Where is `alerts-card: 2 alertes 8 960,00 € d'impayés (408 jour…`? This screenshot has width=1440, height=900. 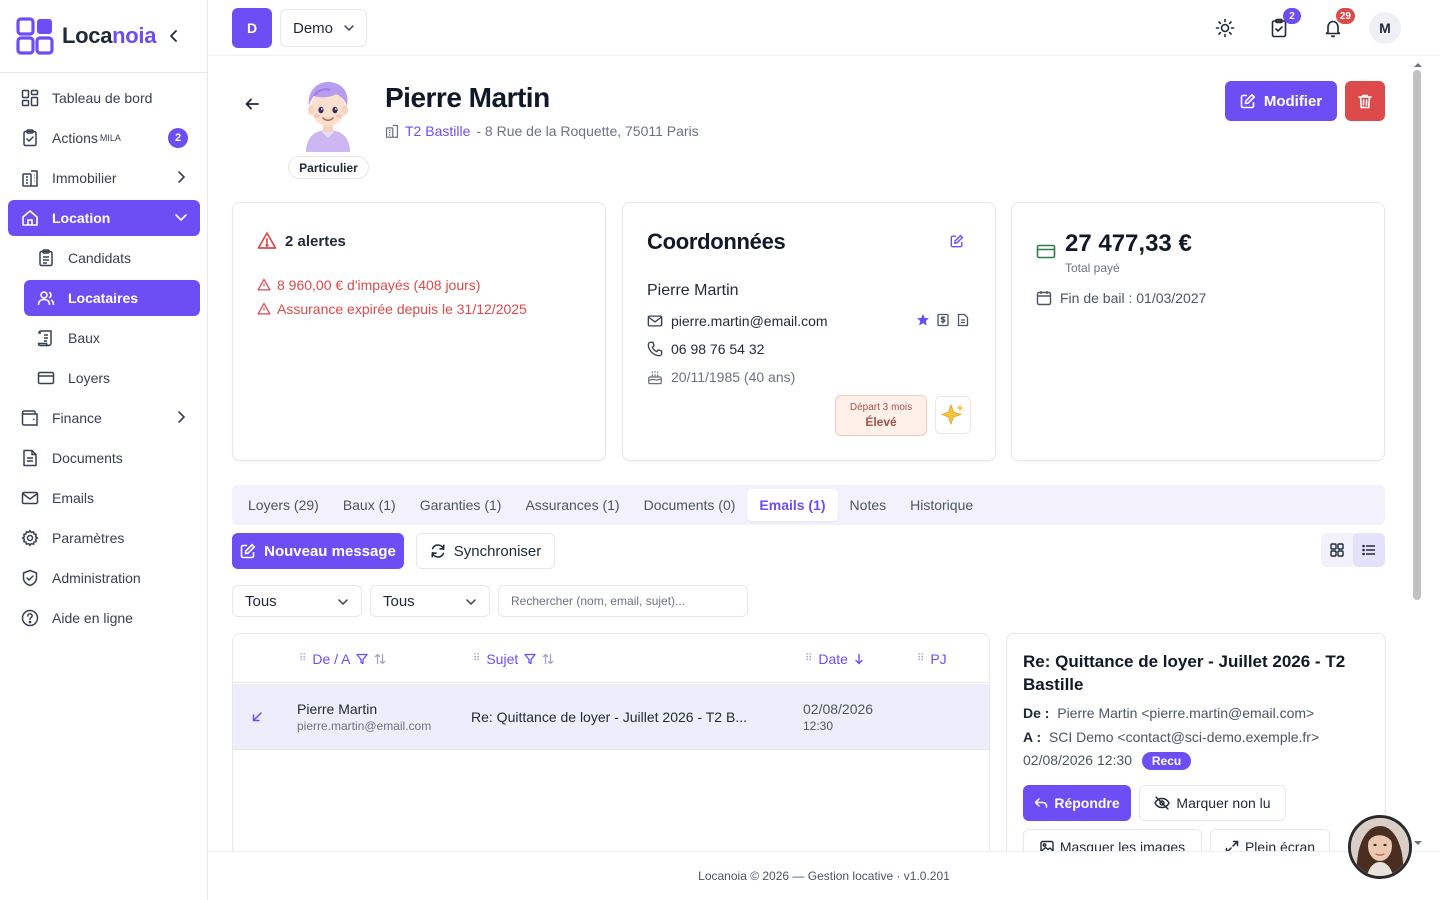
alerts-card: 2 alertes 8 960,00 € d'impayés (408 jour… is located at coordinates (419, 331).